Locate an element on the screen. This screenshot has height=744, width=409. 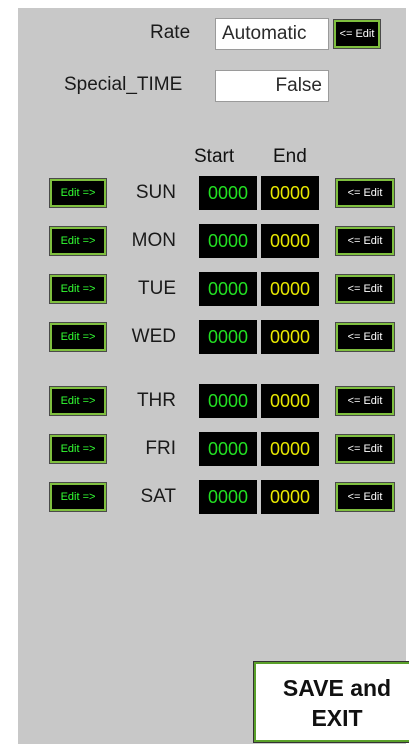
day-label-sat: SAT is located at coordinates (158, 496).